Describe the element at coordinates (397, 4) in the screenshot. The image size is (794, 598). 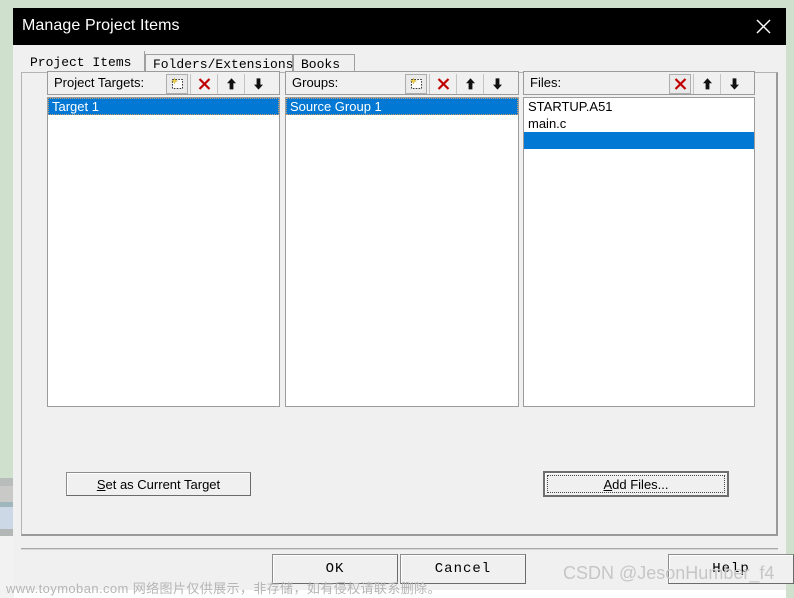
I see `backdrop-green-top` at that location.